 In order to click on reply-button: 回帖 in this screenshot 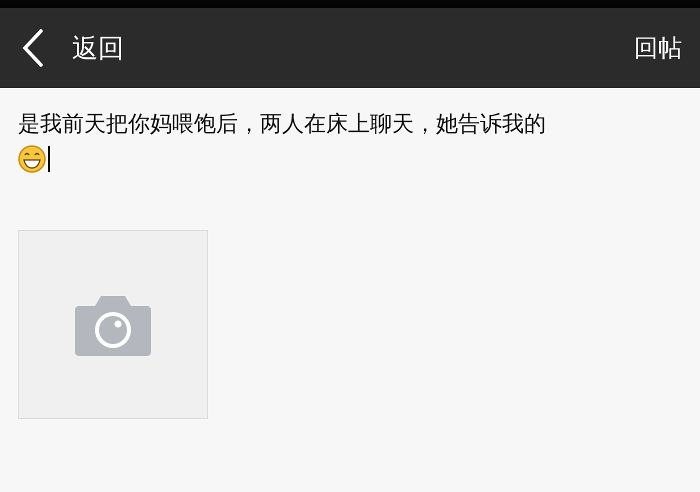, I will do `click(658, 48)`.